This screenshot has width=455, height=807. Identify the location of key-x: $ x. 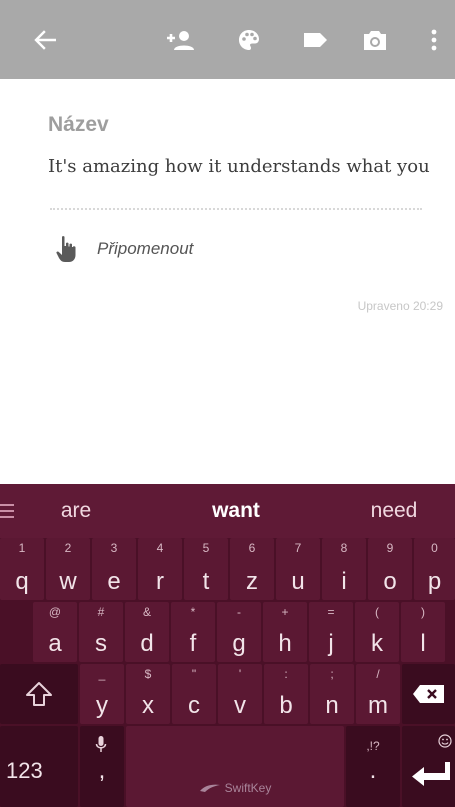
(148, 694).